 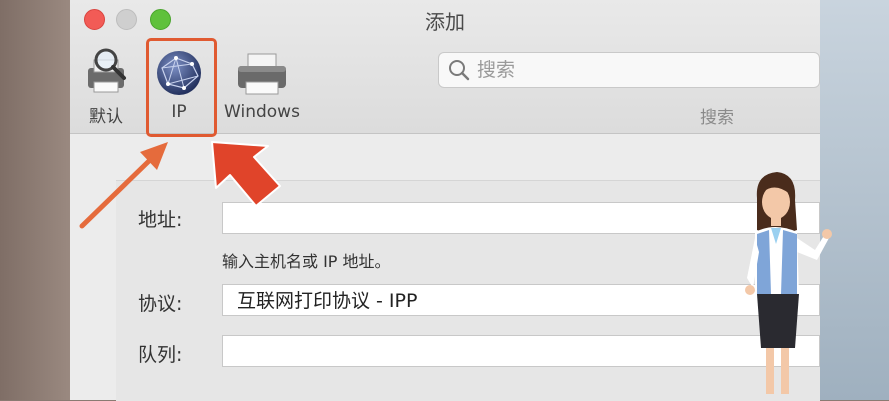 What do you see at coordinates (246, 174) in the screenshot?
I see `block-arrow-icon` at bounding box center [246, 174].